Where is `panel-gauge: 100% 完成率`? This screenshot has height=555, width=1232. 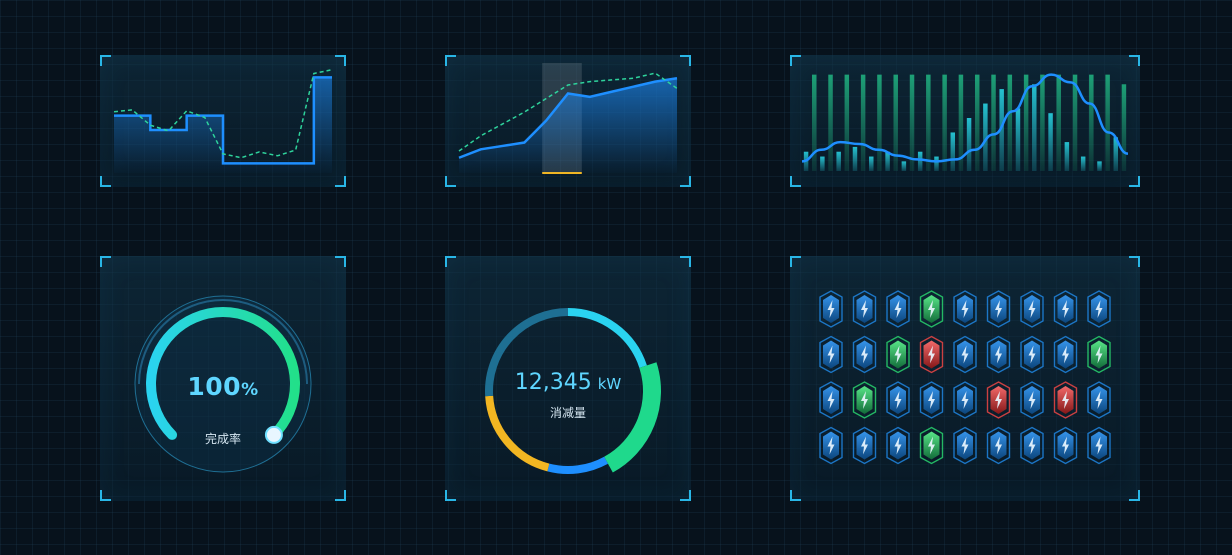
panel-gauge: 100% 完成率 is located at coordinates (223, 378).